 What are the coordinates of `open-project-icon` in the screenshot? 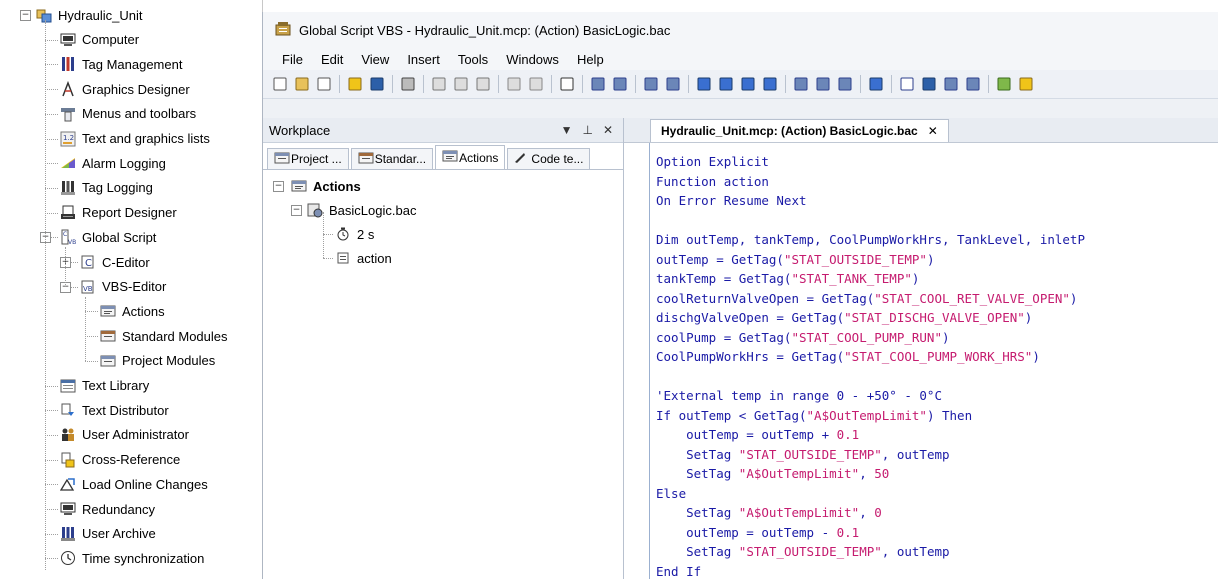 It's located at (302, 84).